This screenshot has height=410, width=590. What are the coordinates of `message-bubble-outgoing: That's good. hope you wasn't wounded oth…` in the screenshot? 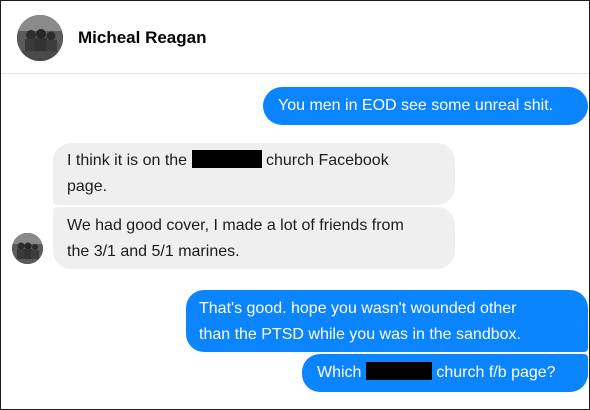 It's located at (387, 321).